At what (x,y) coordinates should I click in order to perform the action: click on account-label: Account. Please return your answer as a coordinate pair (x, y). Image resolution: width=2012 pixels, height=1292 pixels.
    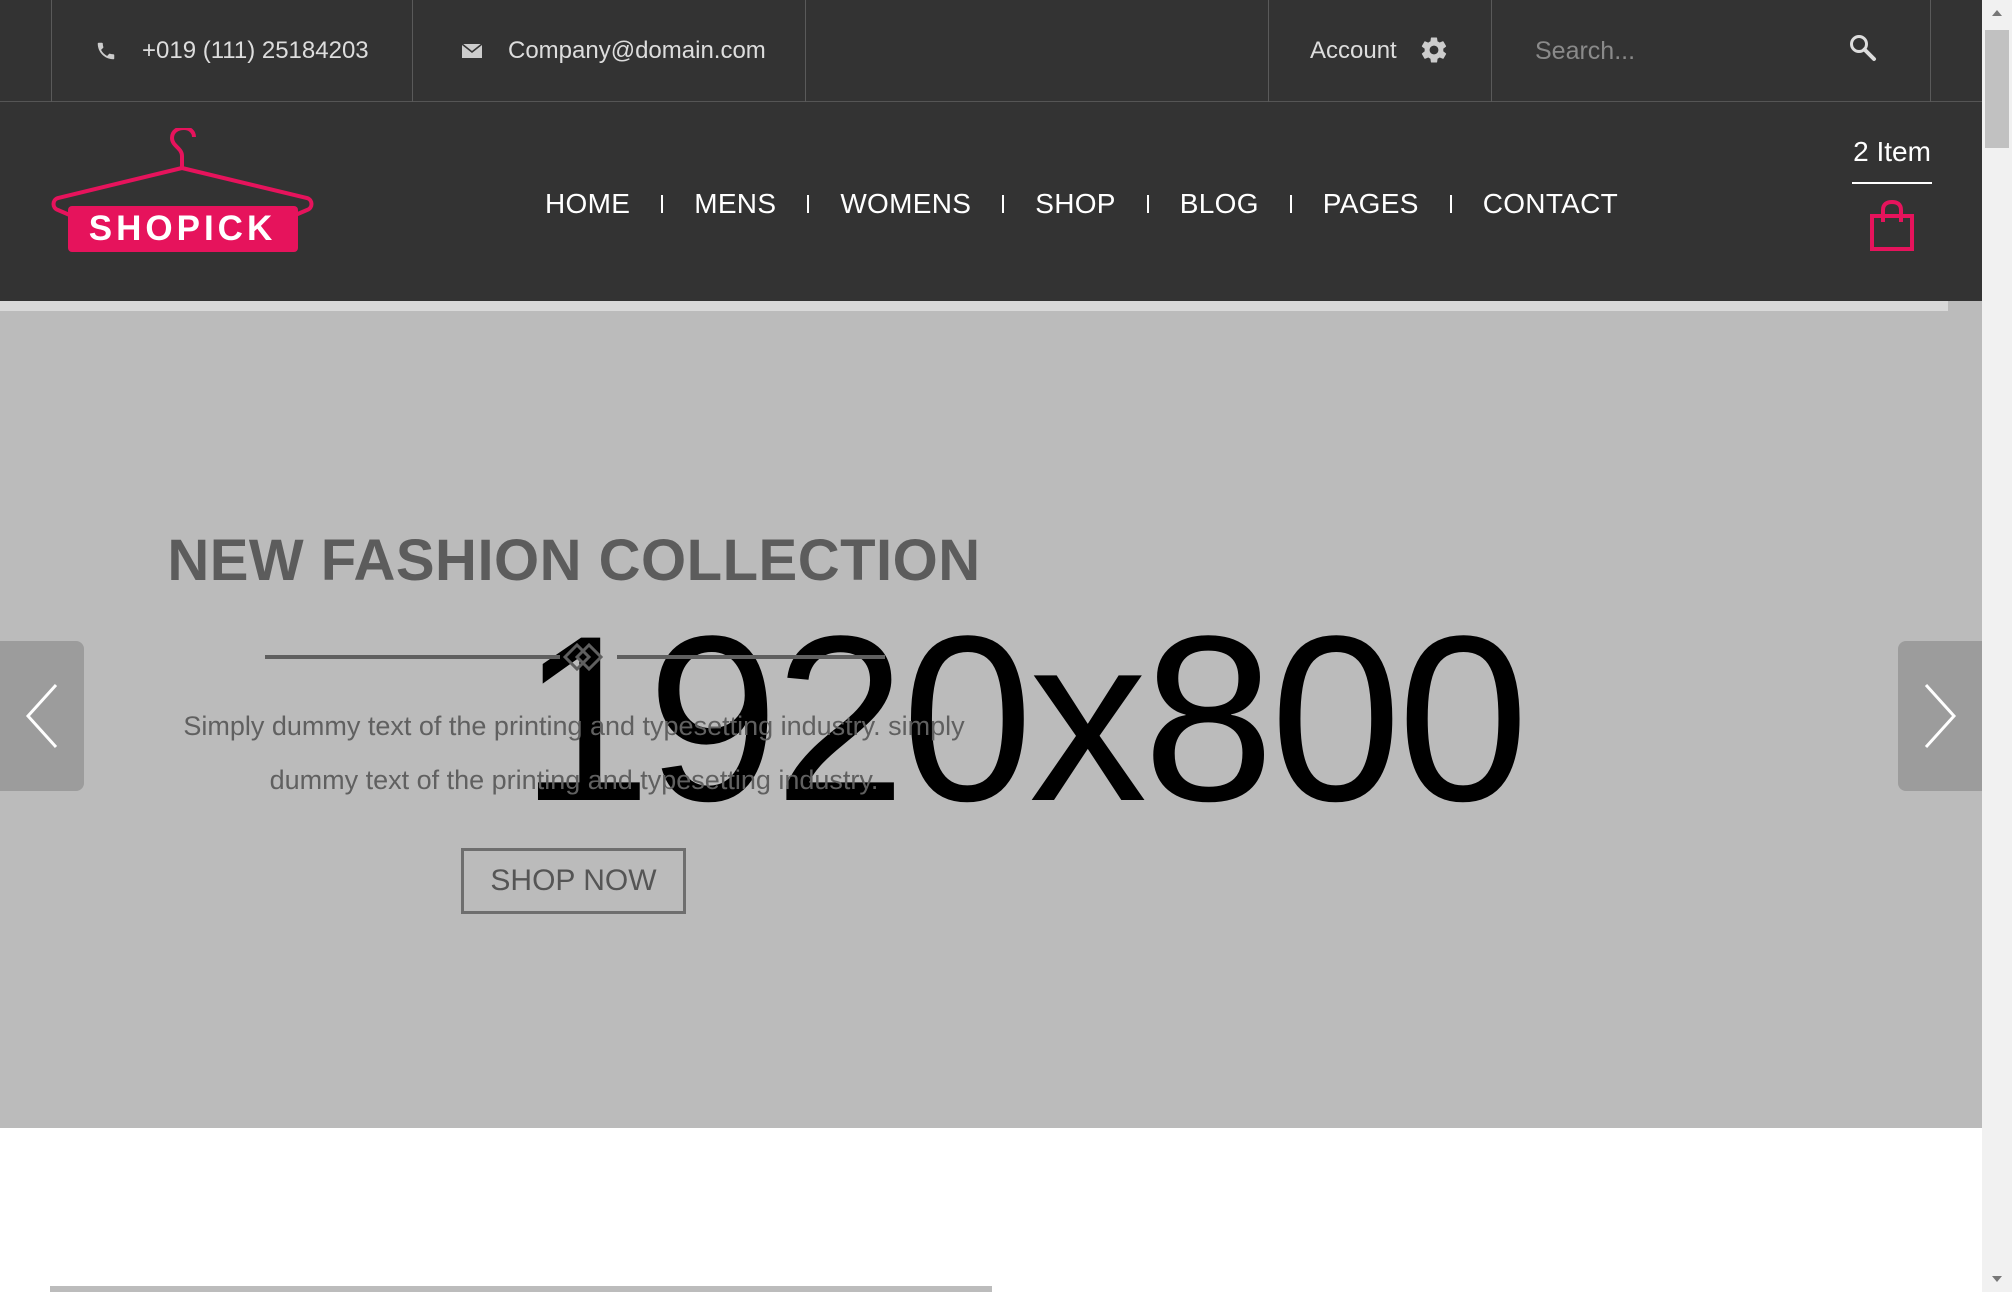
    Looking at the image, I should click on (1353, 51).